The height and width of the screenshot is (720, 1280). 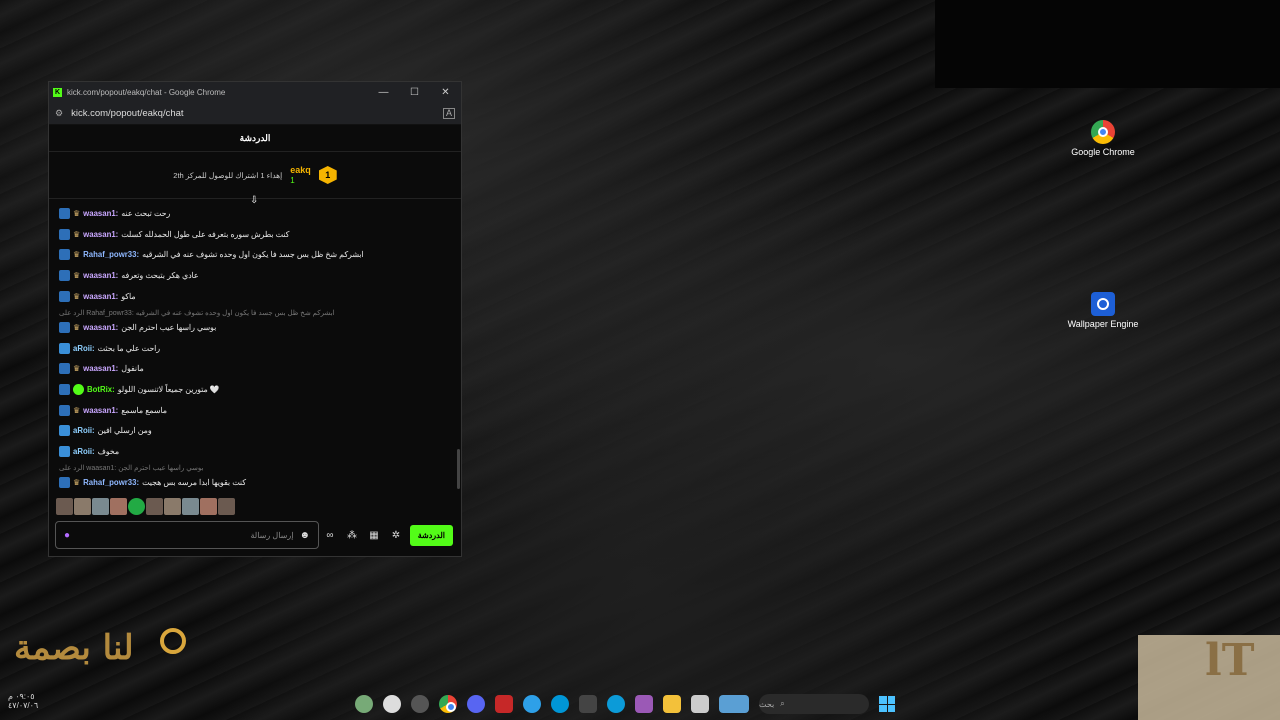 What do you see at coordinates (374, 535) in the screenshot?
I see `store-icon: ▦` at bounding box center [374, 535].